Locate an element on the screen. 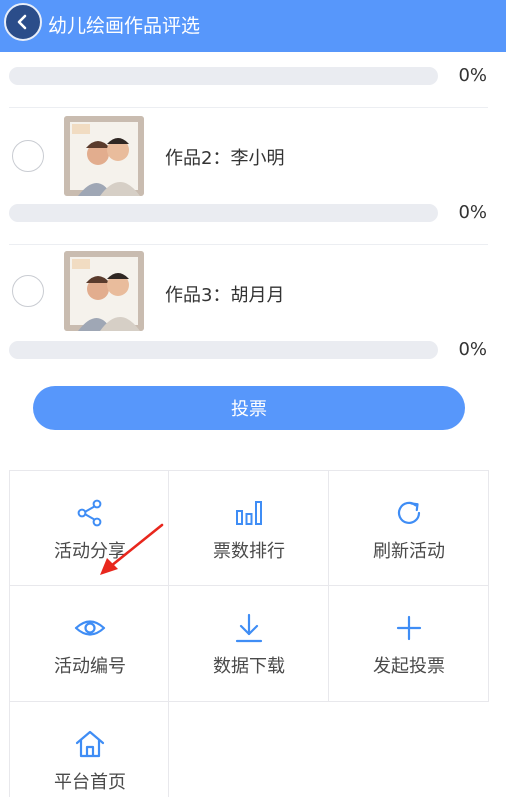  vote-button: 投票 is located at coordinates (249, 408).